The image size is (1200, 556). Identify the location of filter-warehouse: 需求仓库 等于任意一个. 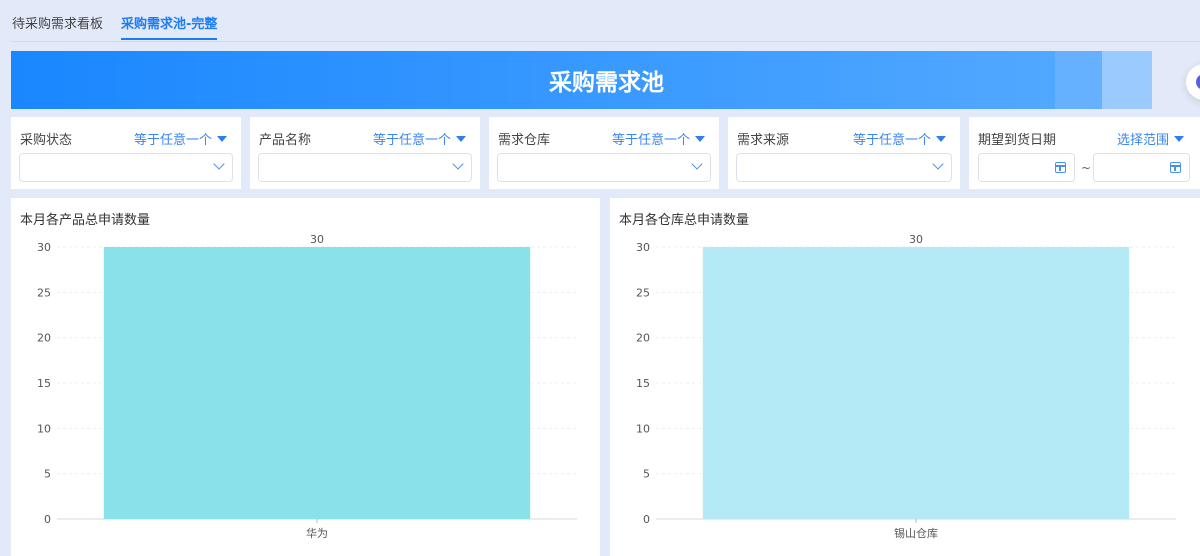
(604, 153).